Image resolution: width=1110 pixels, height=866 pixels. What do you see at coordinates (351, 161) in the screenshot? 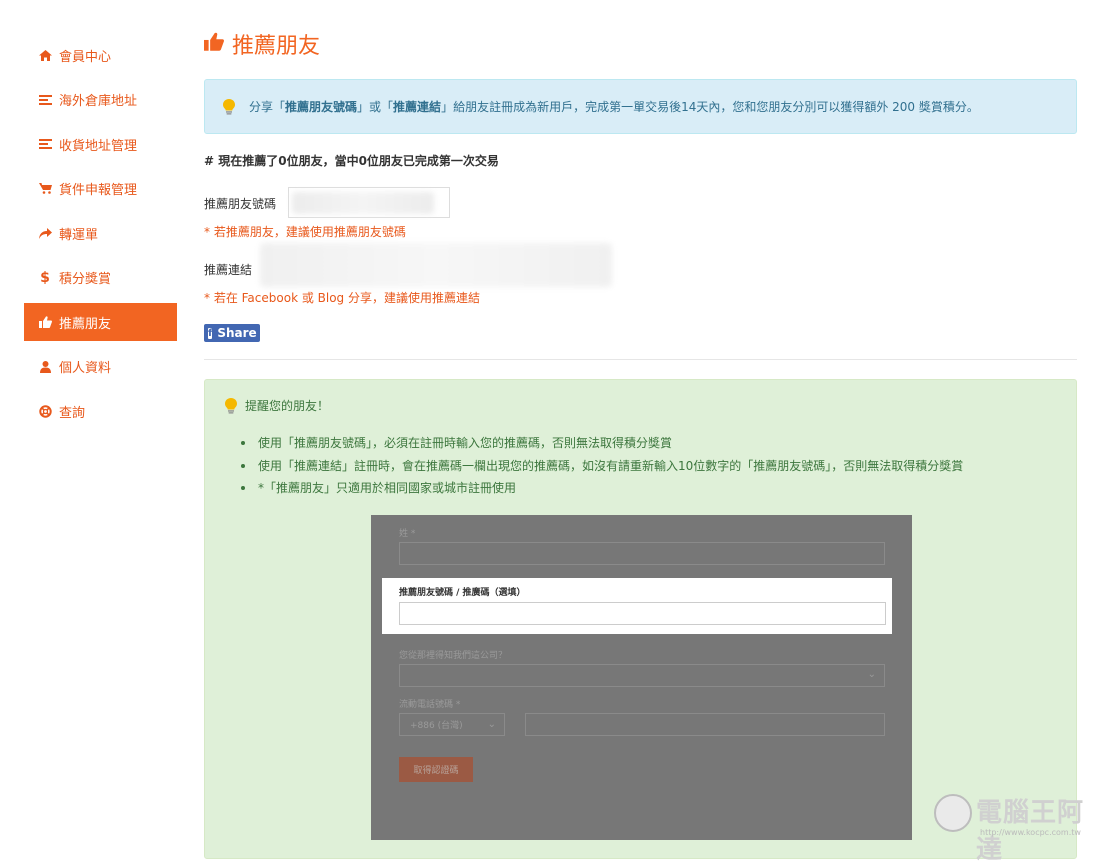
I see `referral-count: # 現在推薦了0位朋友，當中0位朋友已完成第一次交易` at bounding box center [351, 161].